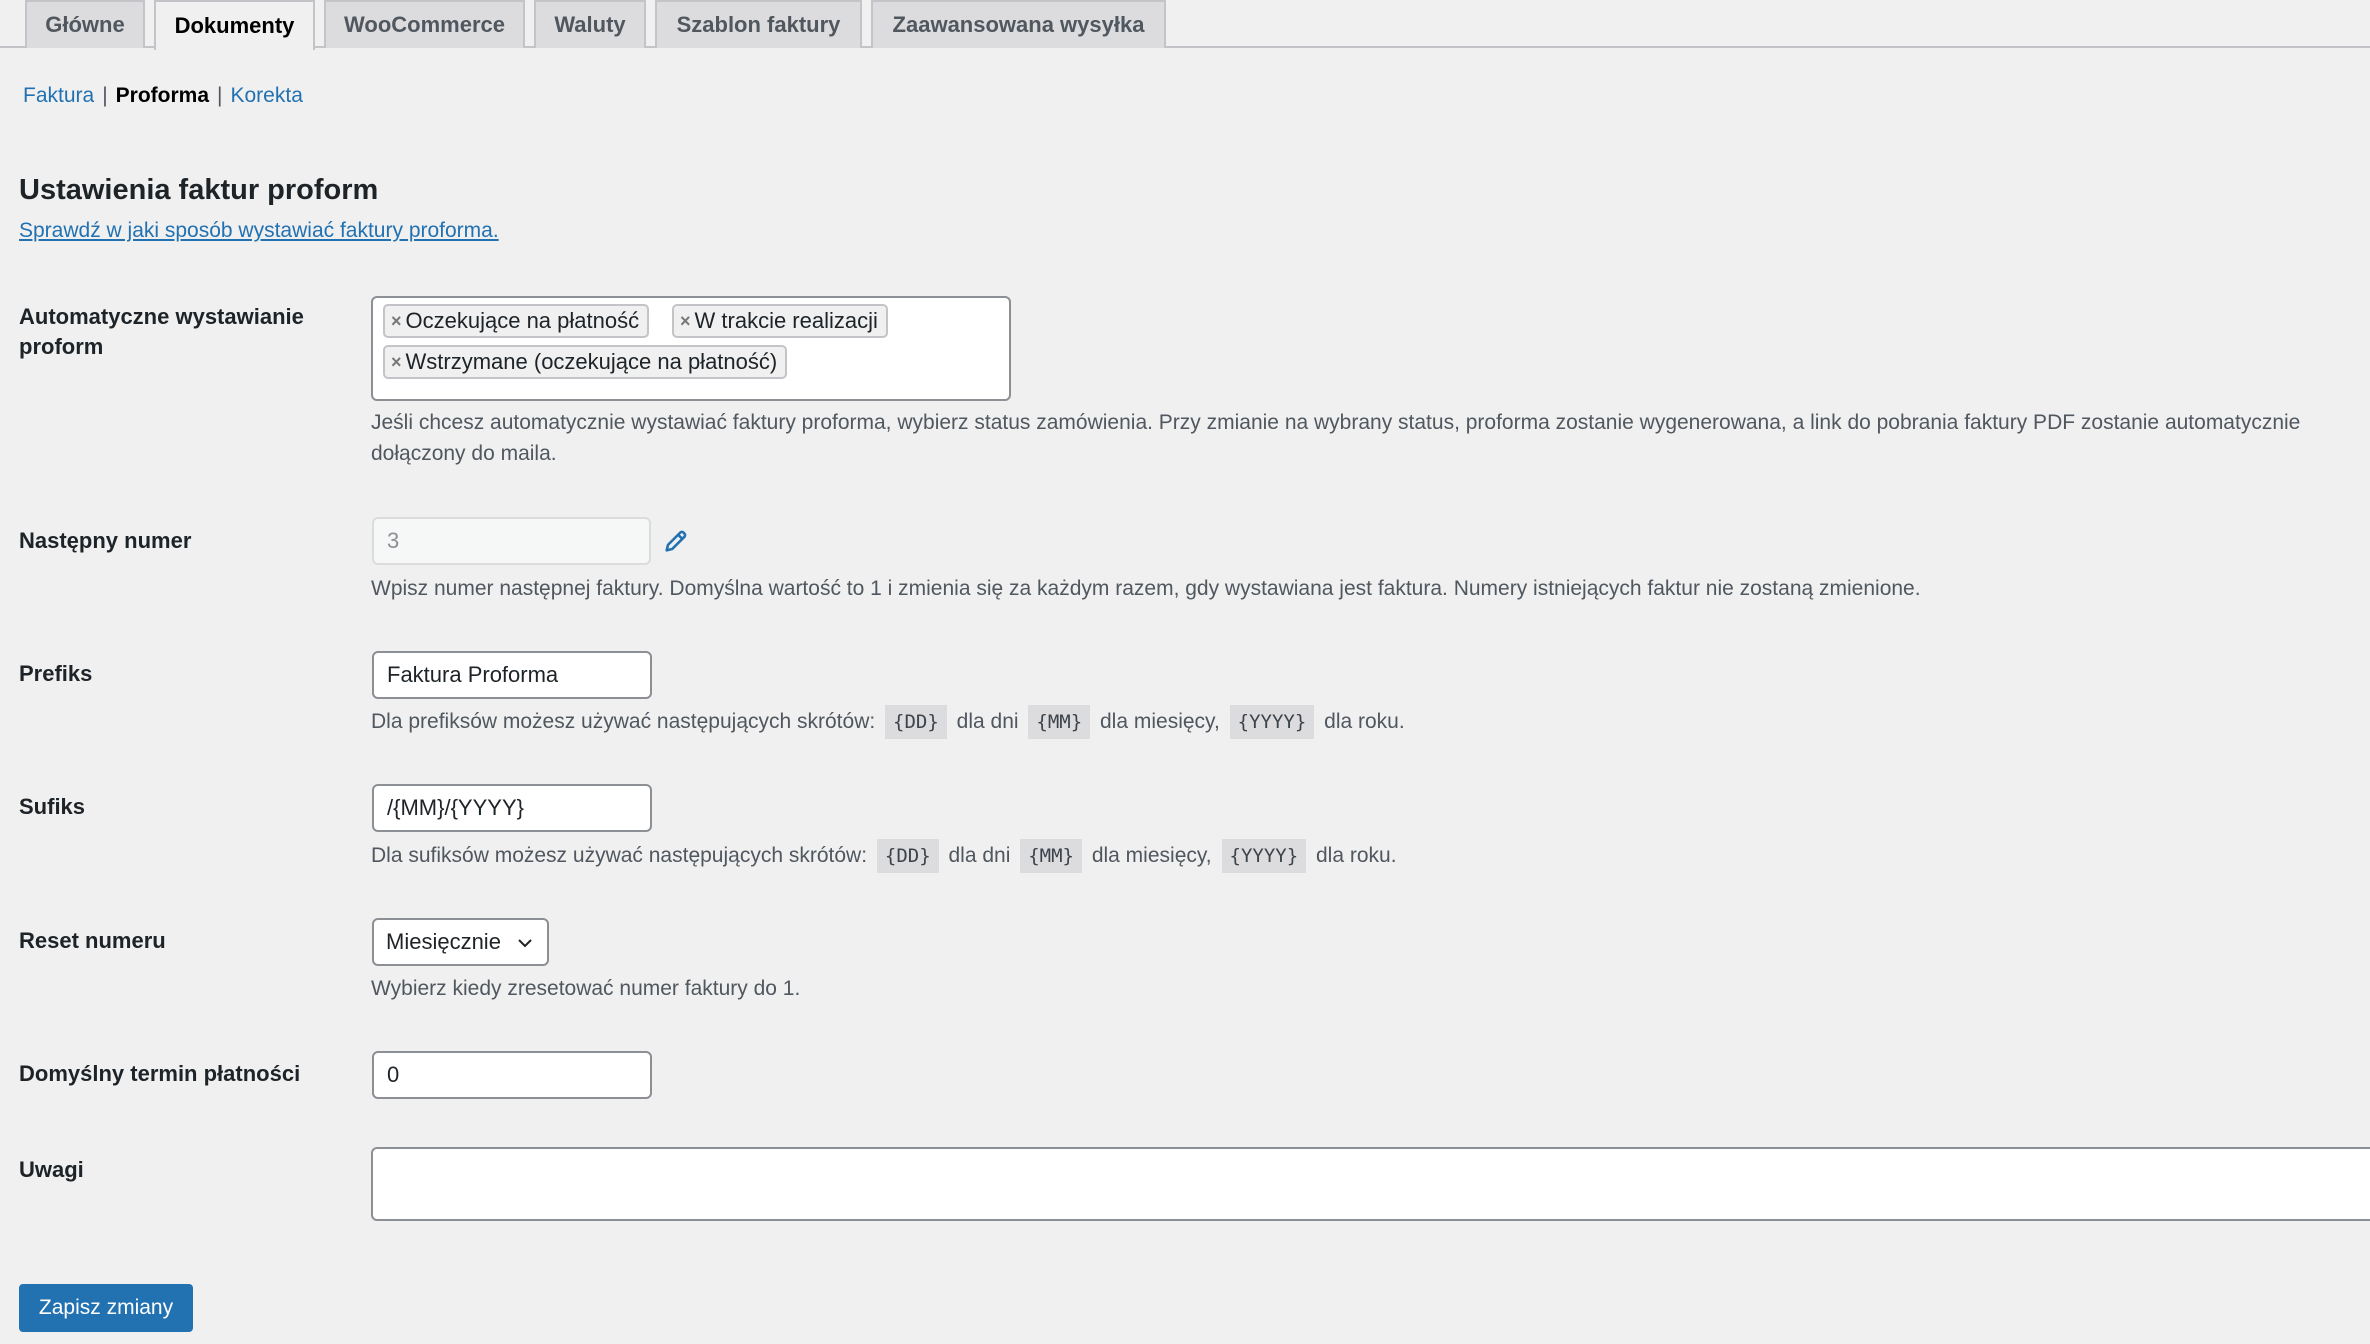 The width and height of the screenshot is (2370, 1344). What do you see at coordinates (56, 673) in the screenshot?
I see `prefix-label: Prefiks` at bounding box center [56, 673].